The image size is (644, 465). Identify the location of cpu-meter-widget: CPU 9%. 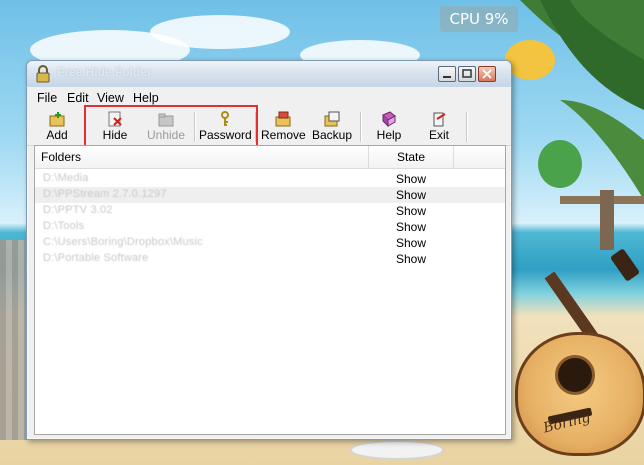
(479, 19).